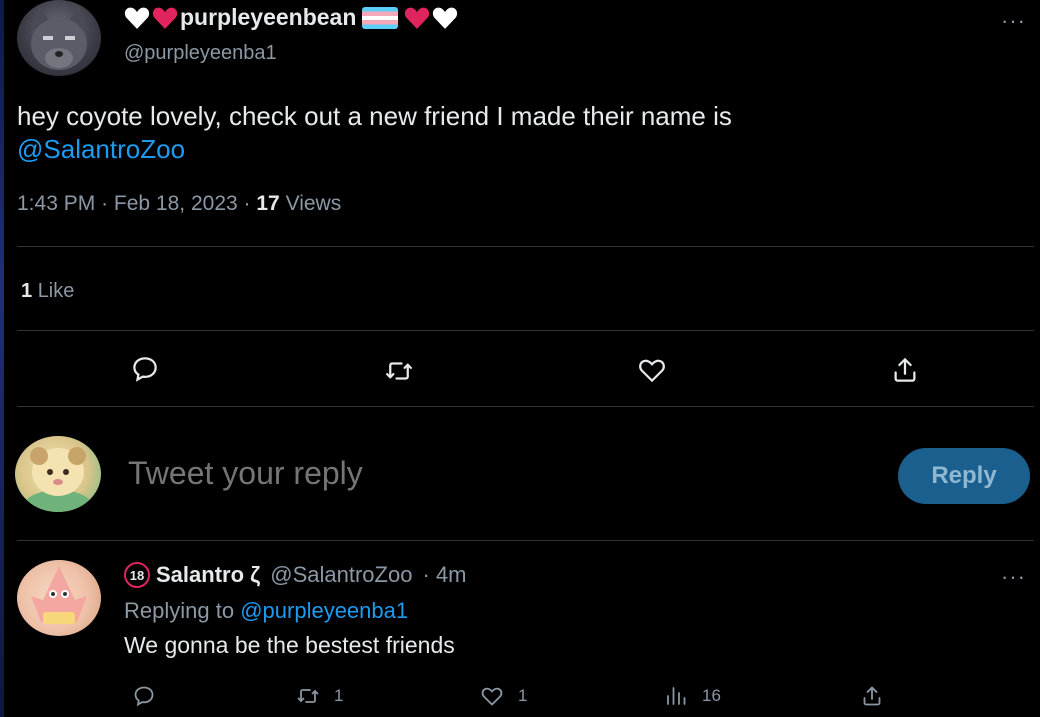  I want to click on user-avatar, so click(58, 474).